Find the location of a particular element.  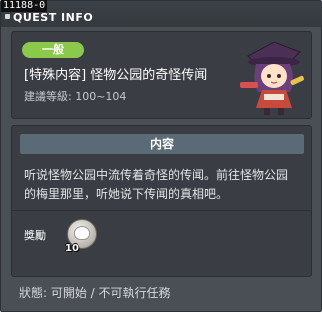

title-bullet-icon is located at coordinates (7, 16).